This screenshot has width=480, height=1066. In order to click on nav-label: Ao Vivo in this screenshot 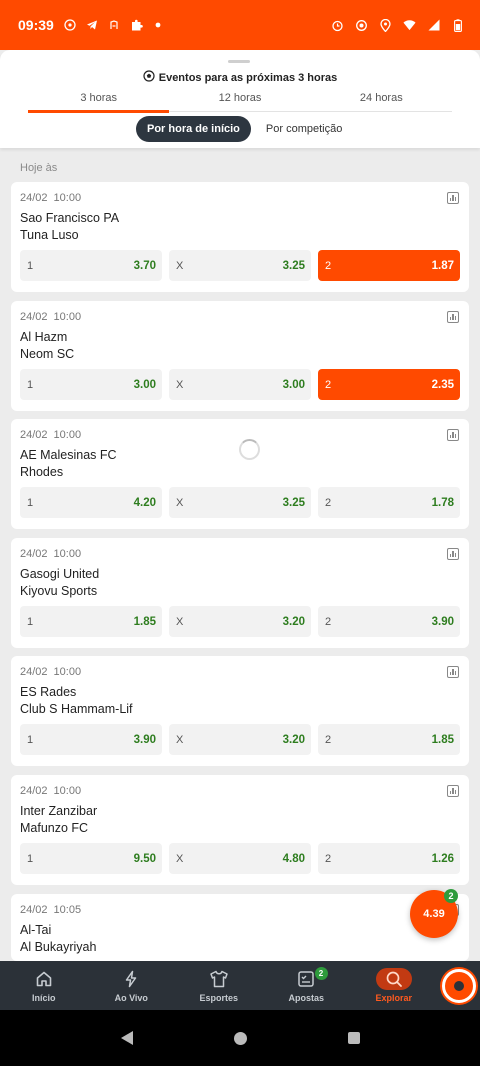, I will do `click(131, 998)`.